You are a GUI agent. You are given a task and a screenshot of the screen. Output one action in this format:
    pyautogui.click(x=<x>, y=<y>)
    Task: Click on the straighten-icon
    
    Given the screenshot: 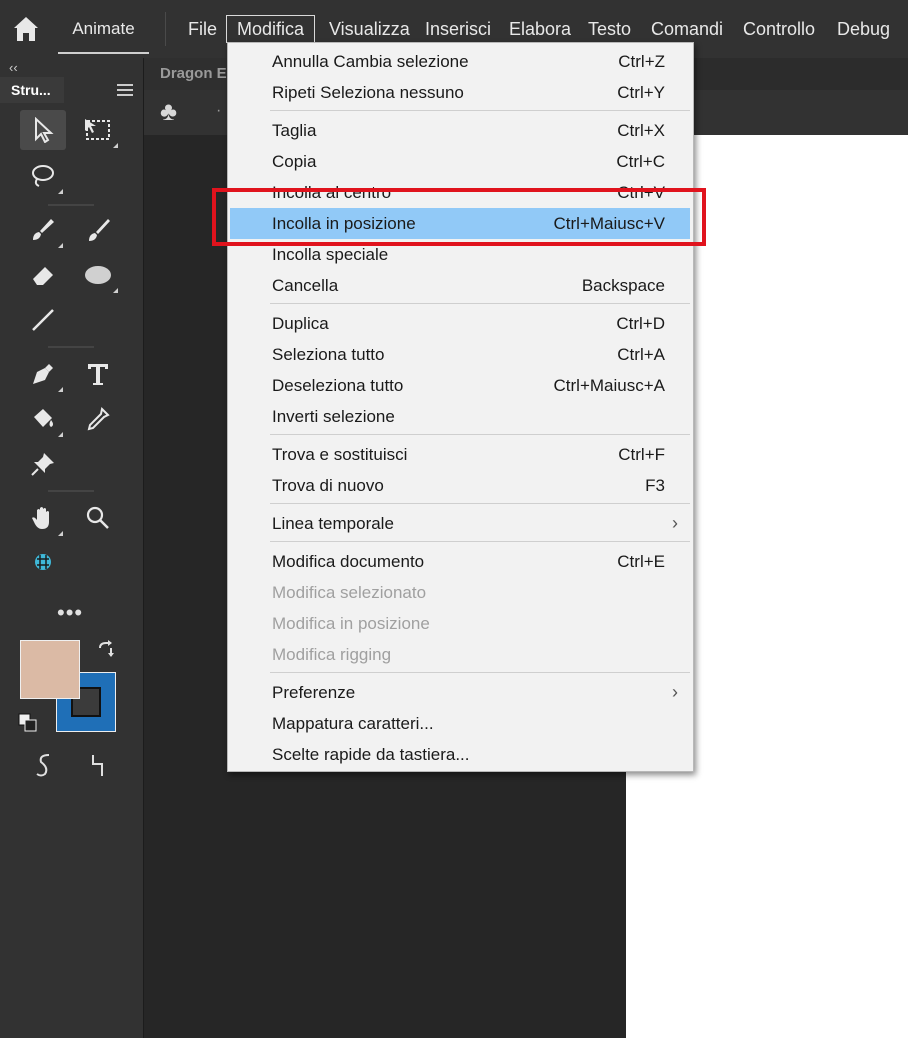 What is the action you would take?
    pyautogui.click(x=99, y=768)
    